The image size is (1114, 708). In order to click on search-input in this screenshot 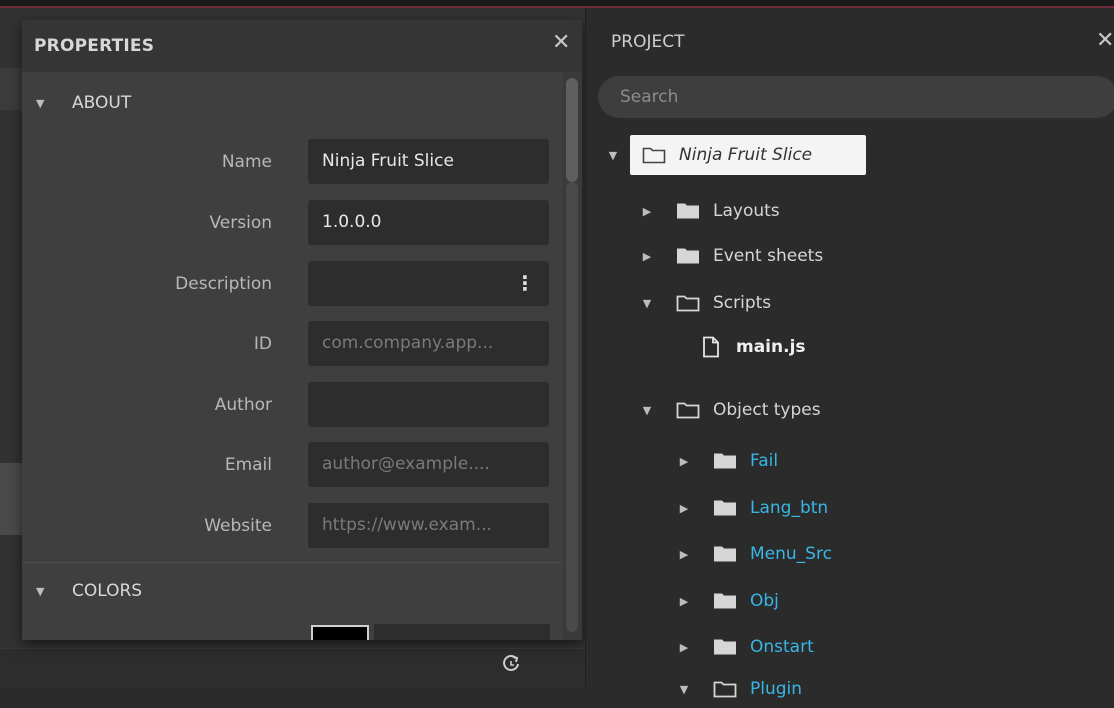, I will do `click(856, 97)`.